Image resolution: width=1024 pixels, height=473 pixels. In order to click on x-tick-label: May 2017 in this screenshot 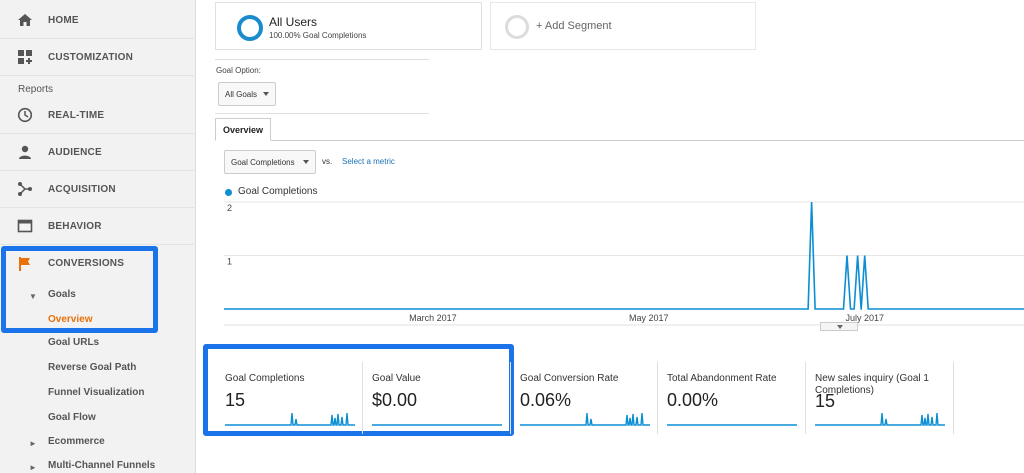, I will do `click(649, 318)`.